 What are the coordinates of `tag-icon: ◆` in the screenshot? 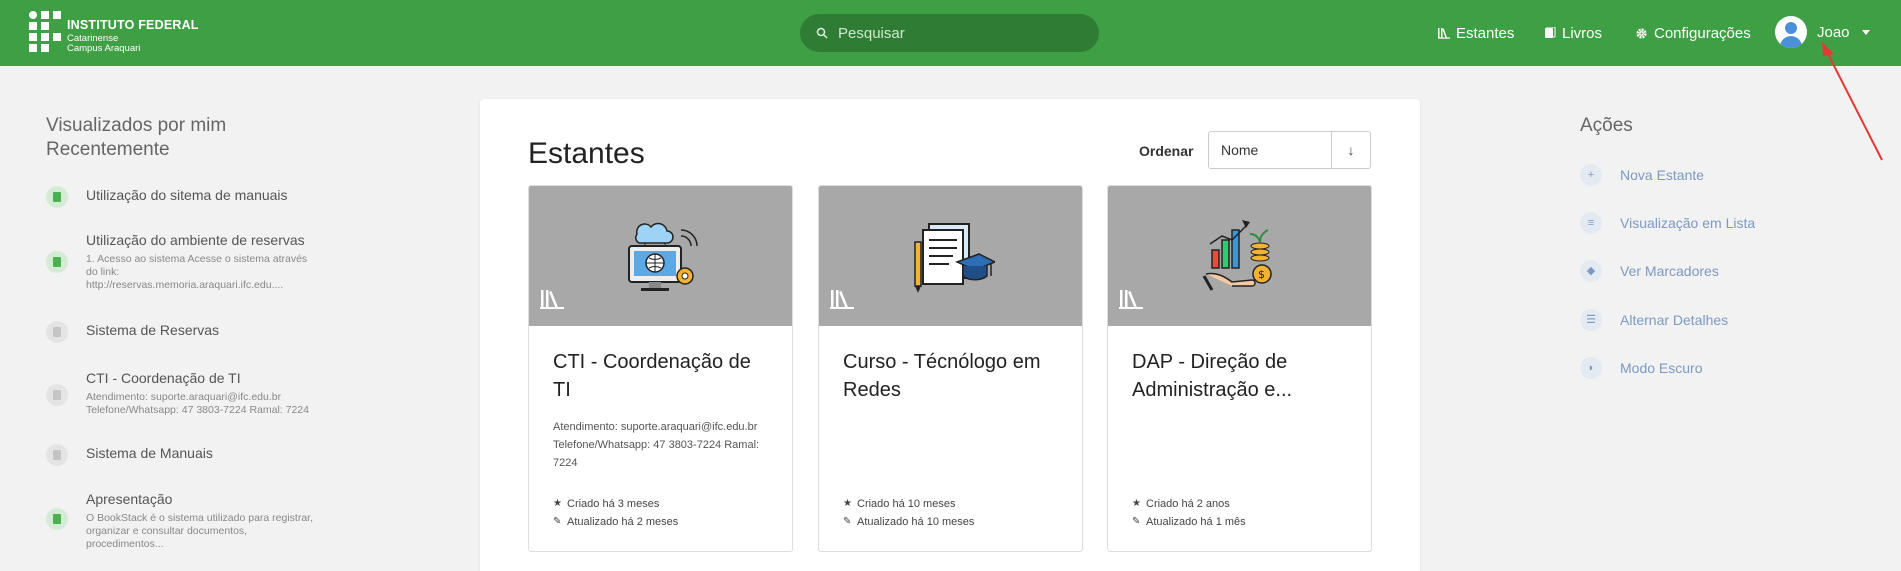 It's located at (1591, 271).